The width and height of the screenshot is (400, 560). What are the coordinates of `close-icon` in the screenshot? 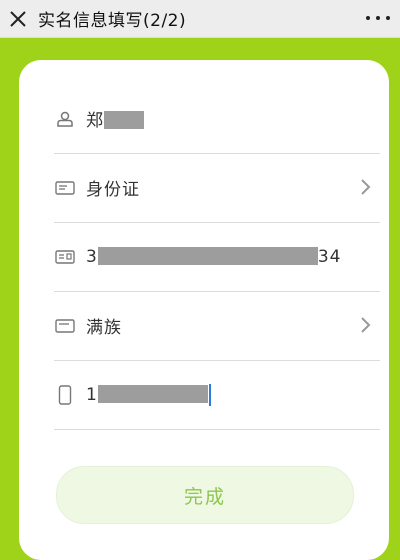 It's located at (18, 18).